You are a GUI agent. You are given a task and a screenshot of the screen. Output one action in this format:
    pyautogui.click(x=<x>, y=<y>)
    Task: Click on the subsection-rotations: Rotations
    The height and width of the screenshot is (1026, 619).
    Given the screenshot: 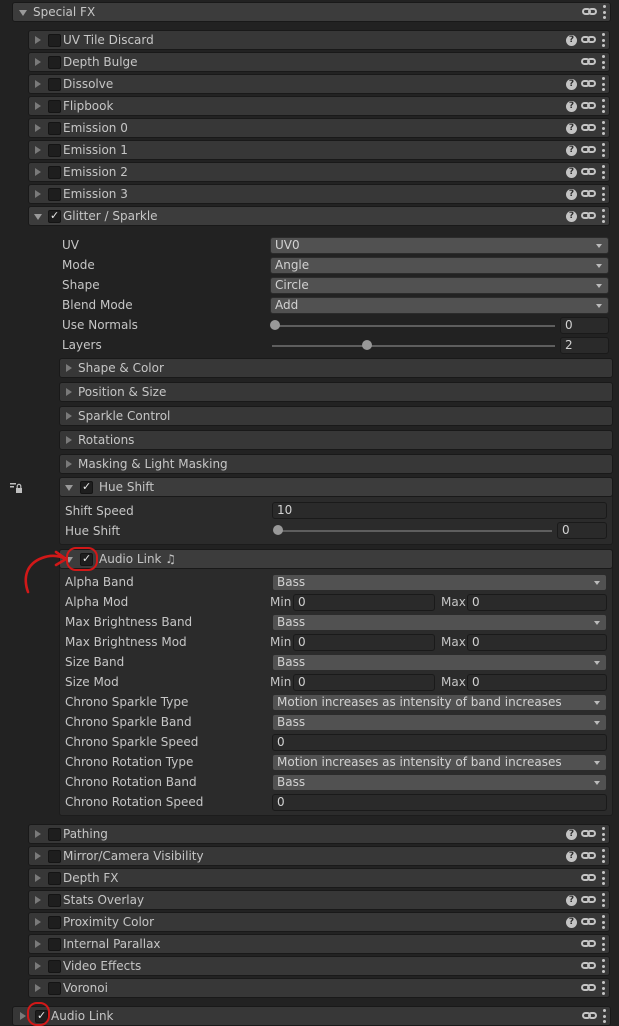 What is the action you would take?
    pyautogui.click(x=336, y=440)
    